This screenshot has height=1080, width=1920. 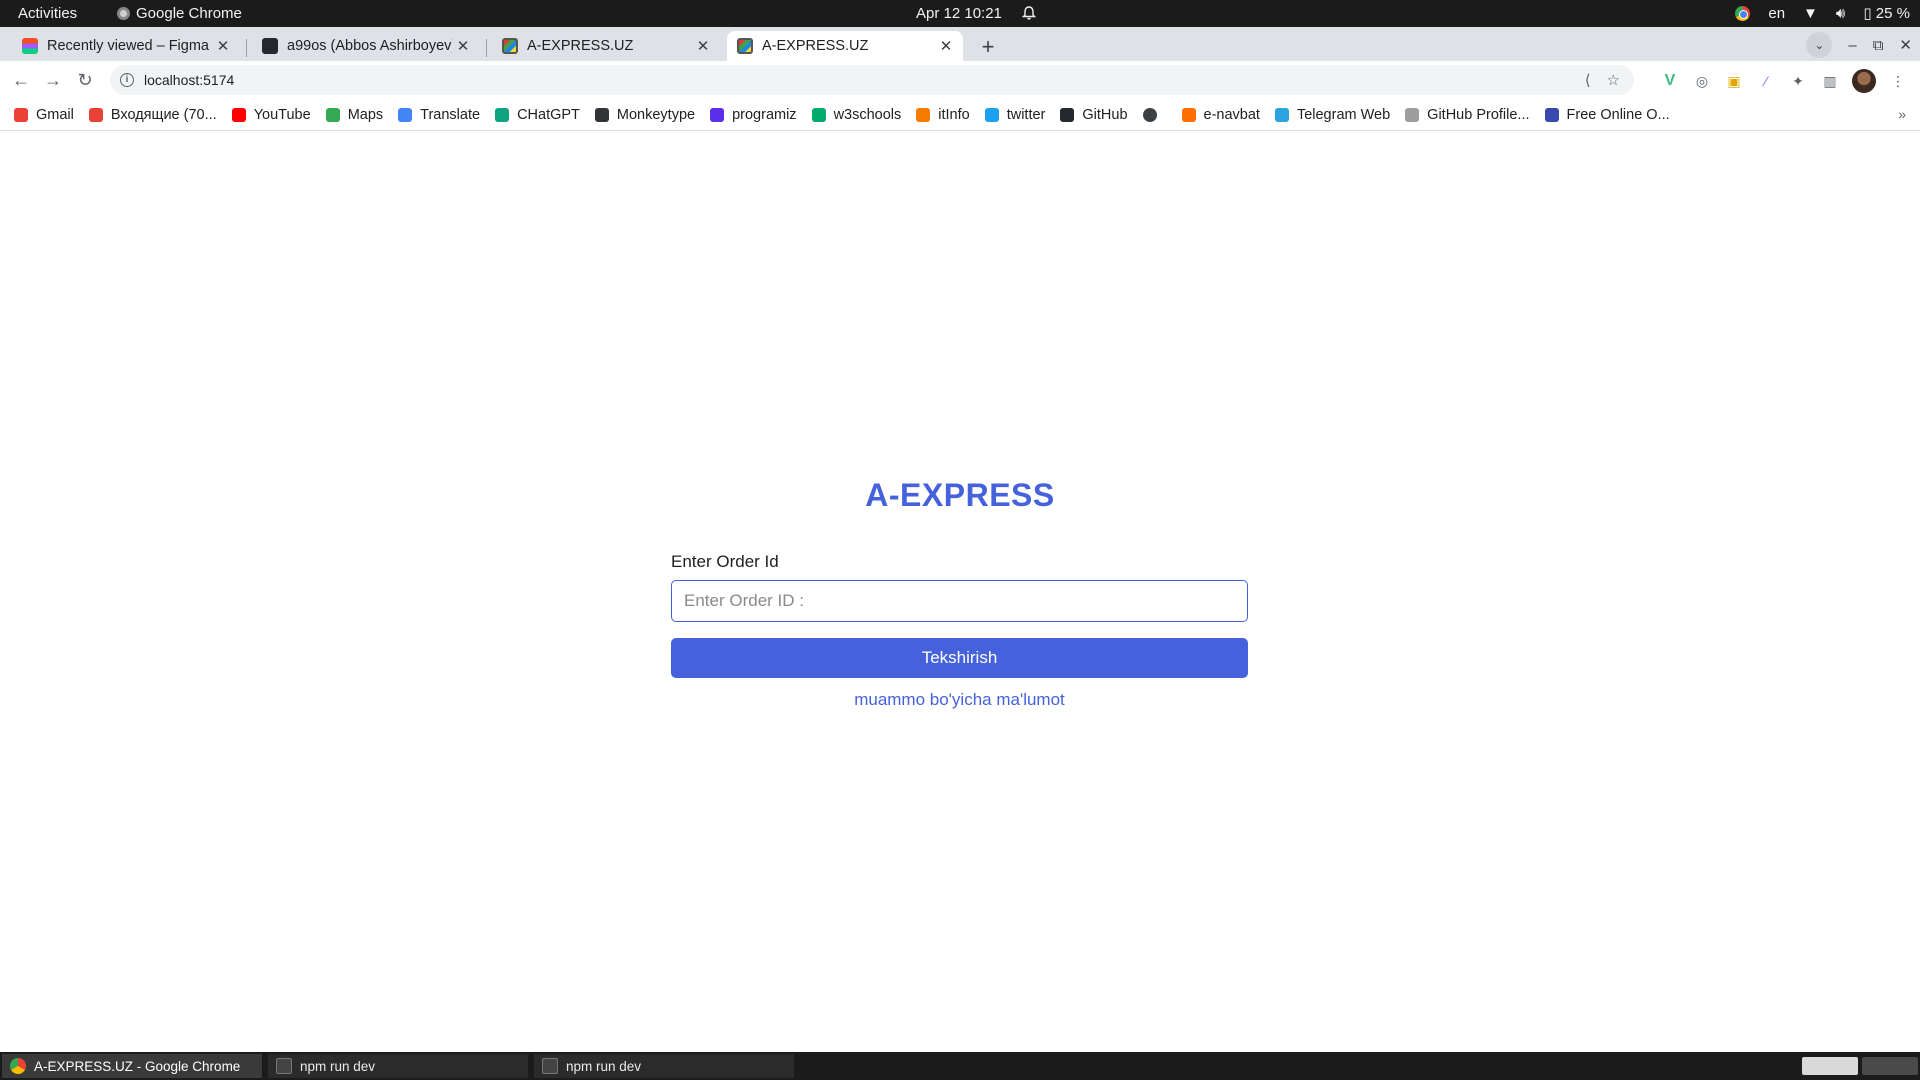 I want to click on chrome-tray-icon, so click(x=1743, y=13).